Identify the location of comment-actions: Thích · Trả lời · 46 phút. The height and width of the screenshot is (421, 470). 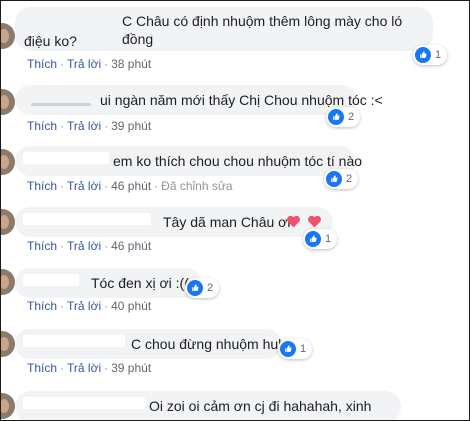
(89, 246).